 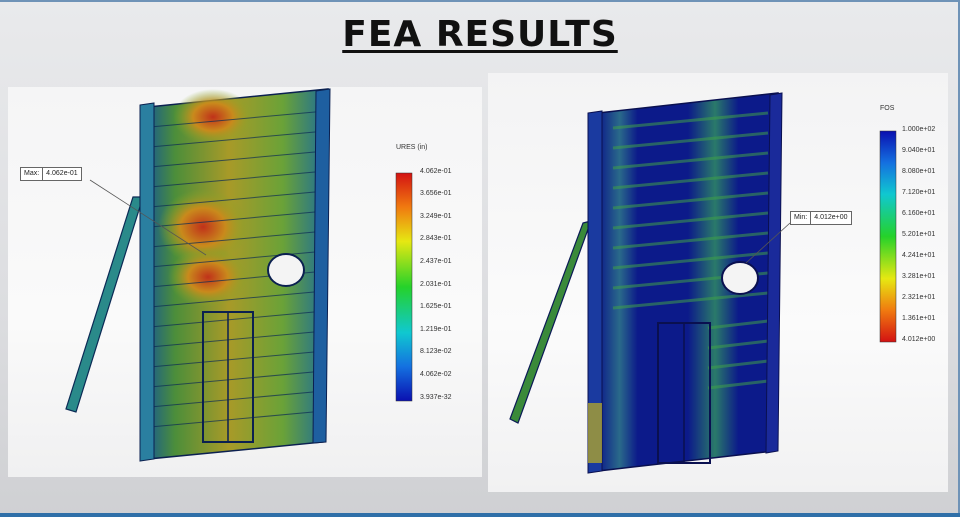 What do you see at coordinates (919, 150) in the screenshot?
I see `fos-legend-label: 9.040e+01` at bounding box center [919, 150].